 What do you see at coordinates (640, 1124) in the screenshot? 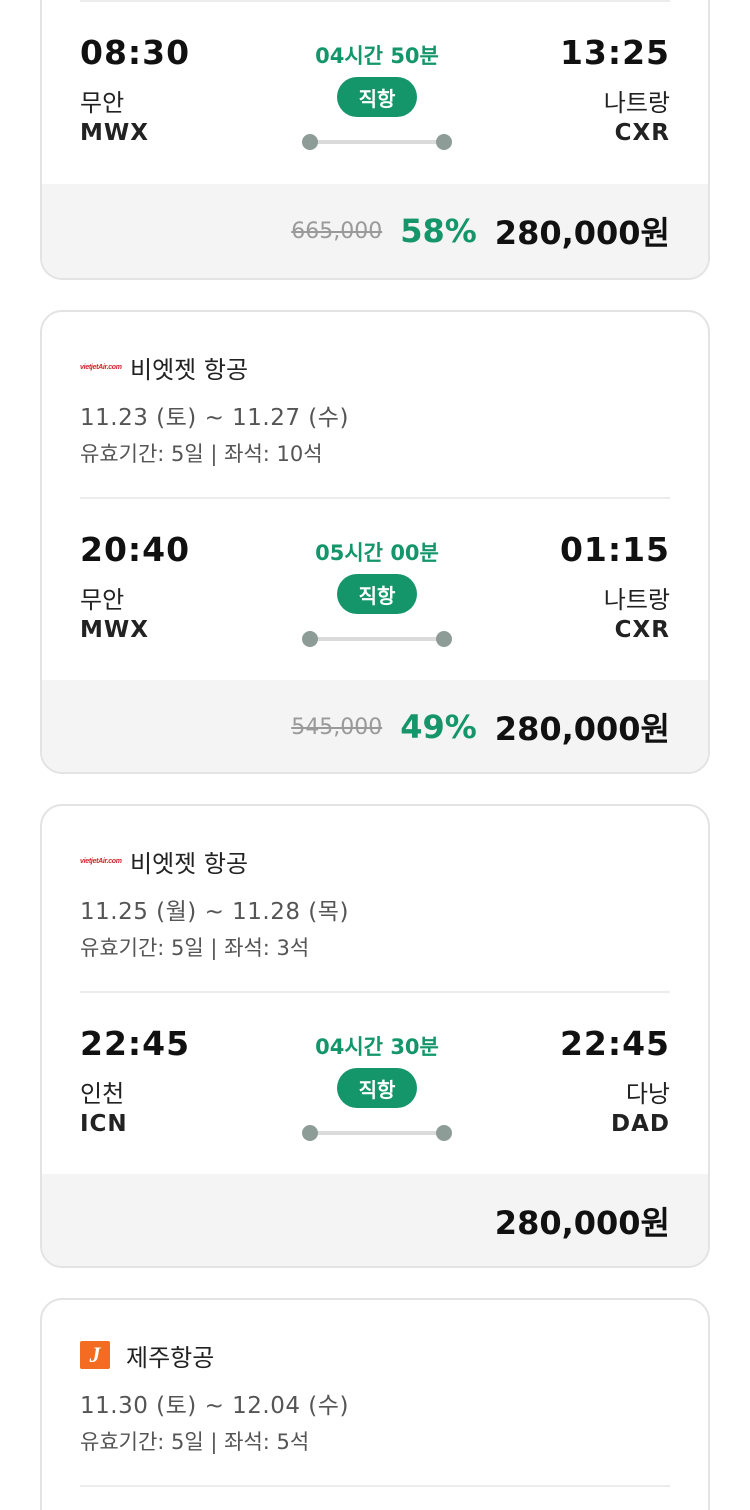
I see `arrival-code: DAD` at bounding box center [640, 1124].